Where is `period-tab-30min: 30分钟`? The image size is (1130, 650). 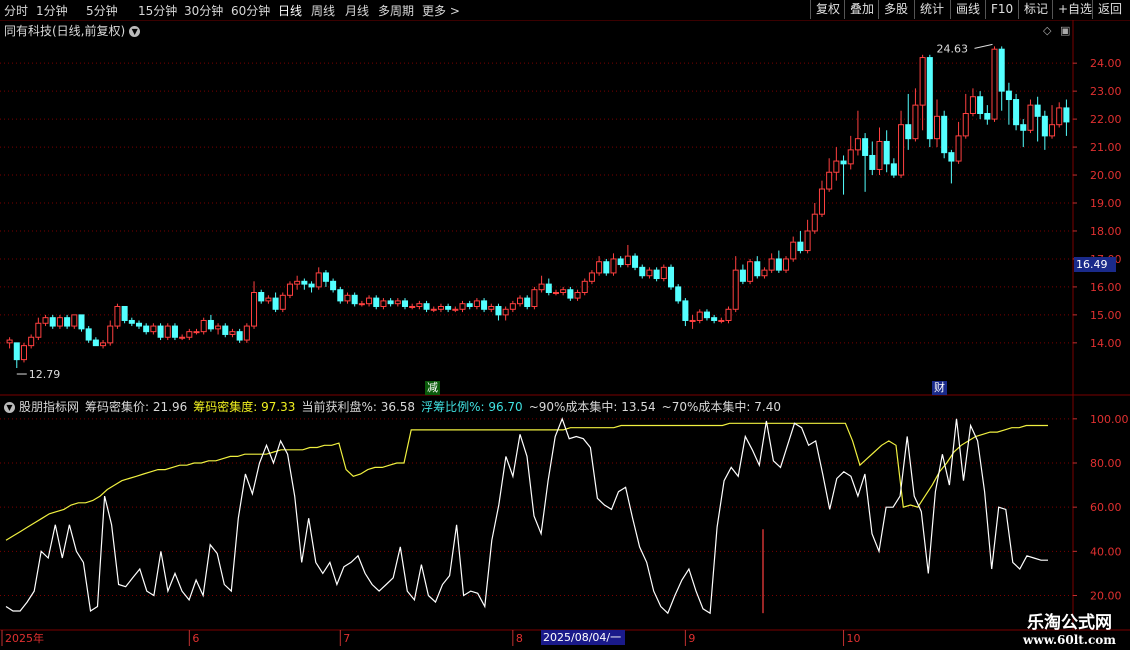
period-tab-30min: 30分钟 is located at coordinates (203, 10).